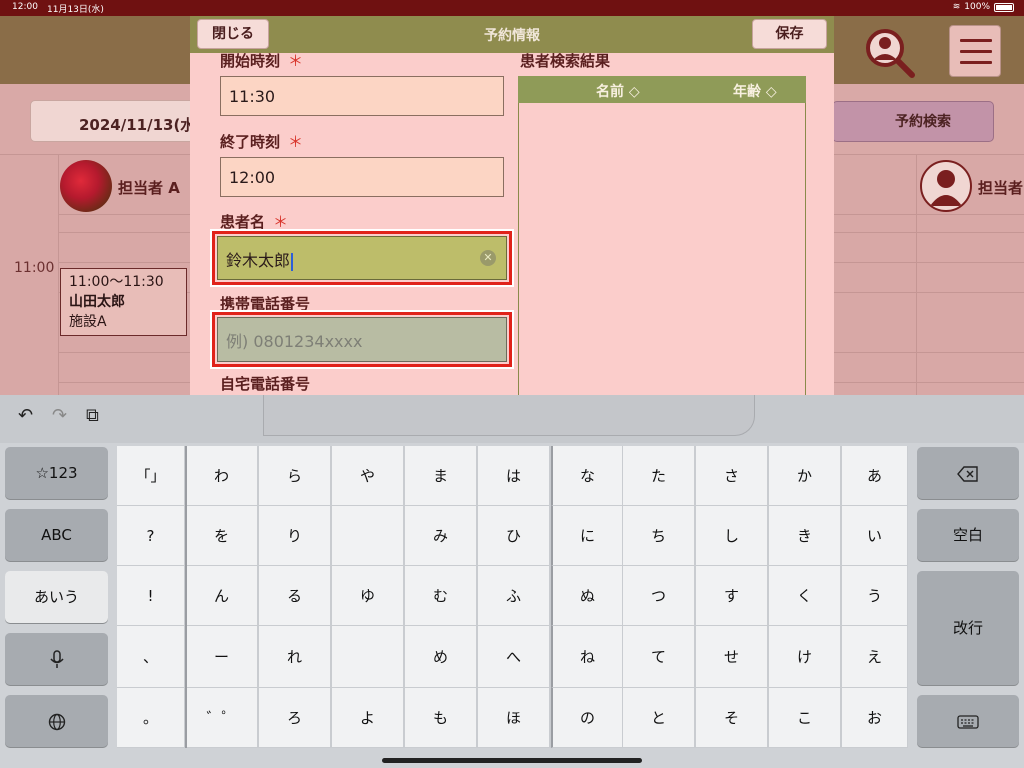 The height and width of the screenshot is (768, 1024). What do you see at coordinates (968, 535) in the screenshot?
I see `key-space: 空白` at bounding box center [968, 535].